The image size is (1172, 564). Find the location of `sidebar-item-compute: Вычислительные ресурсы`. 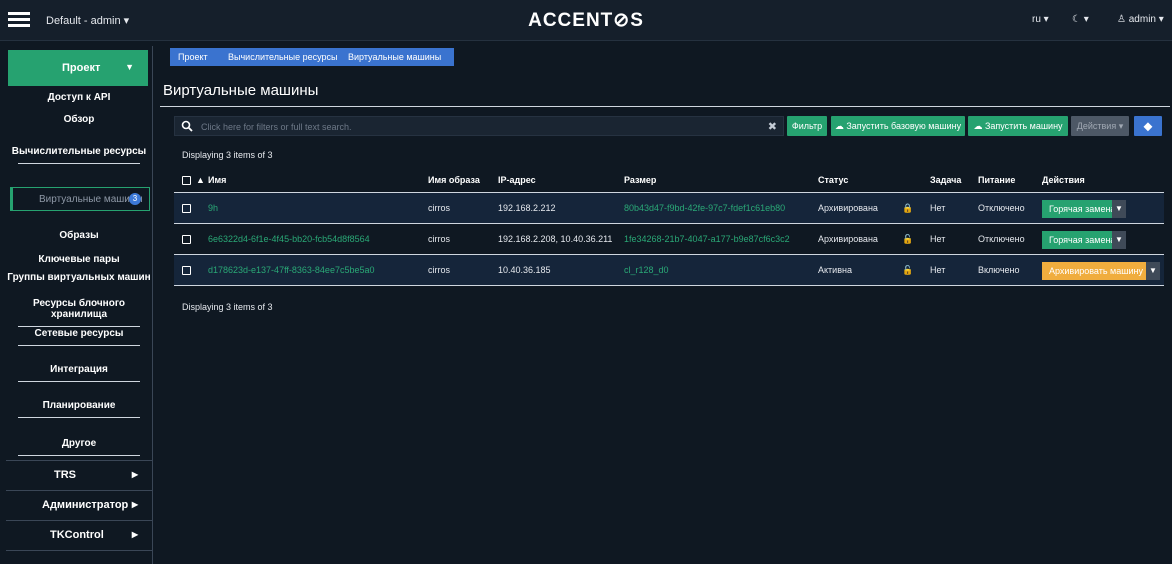

sidebar-item-compute: Вычислительные ресурсы is located at coordinates (79, 155).